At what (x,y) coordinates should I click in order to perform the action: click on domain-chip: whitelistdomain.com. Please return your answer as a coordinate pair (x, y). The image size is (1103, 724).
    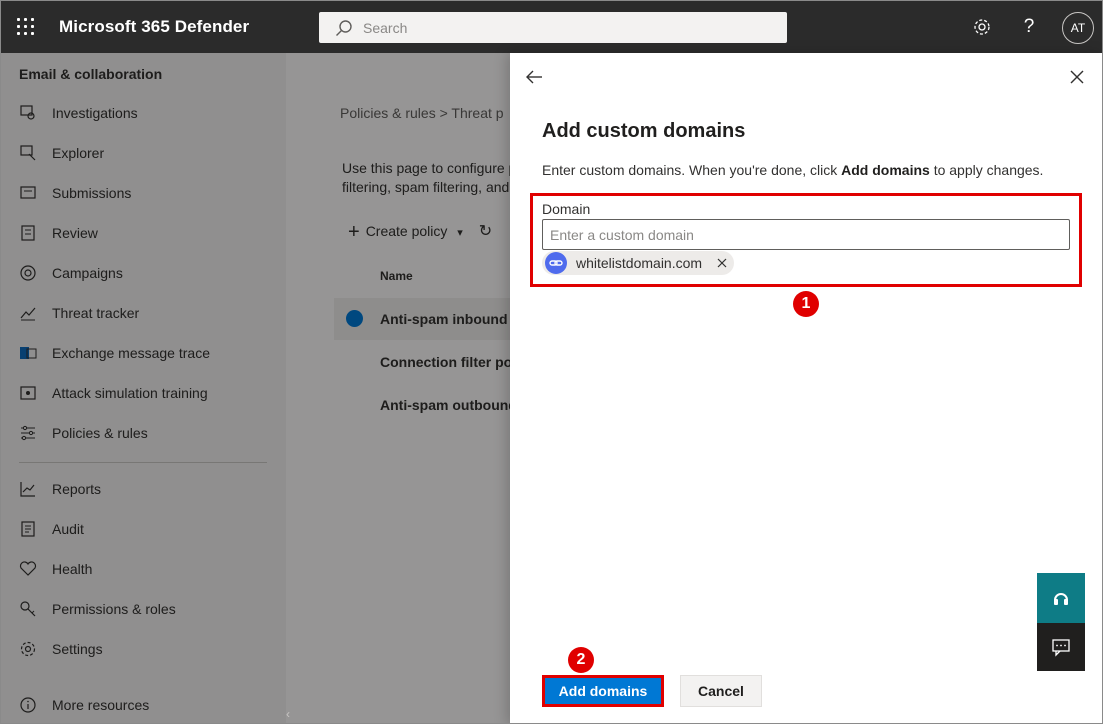
    Looking at the image, I should click on (638, 263).